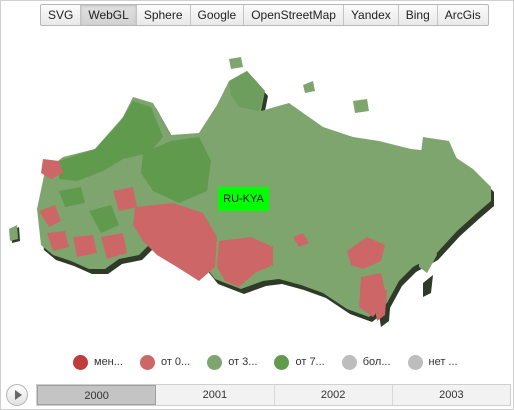 The width and height of the screenshot is (514, 410). What do you see at coordinates (218, 15) in the screenshot?
I see `tab-google: Google` at bounding box center [218, 15].